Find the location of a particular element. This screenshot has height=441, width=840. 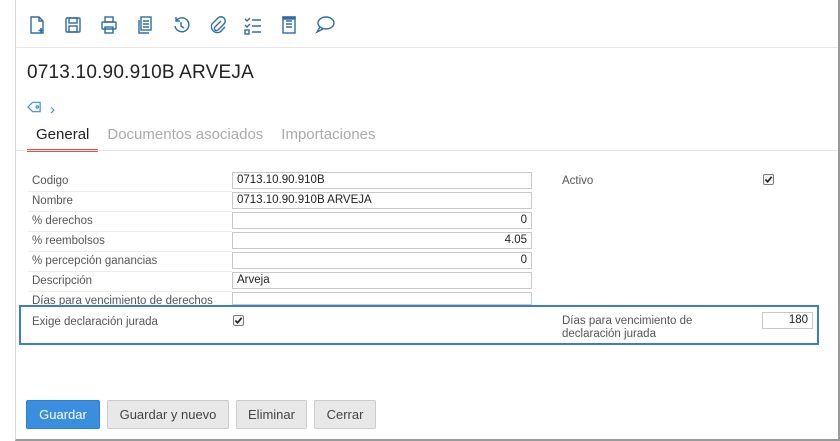

history-icon is located at coordinates (189, 25).